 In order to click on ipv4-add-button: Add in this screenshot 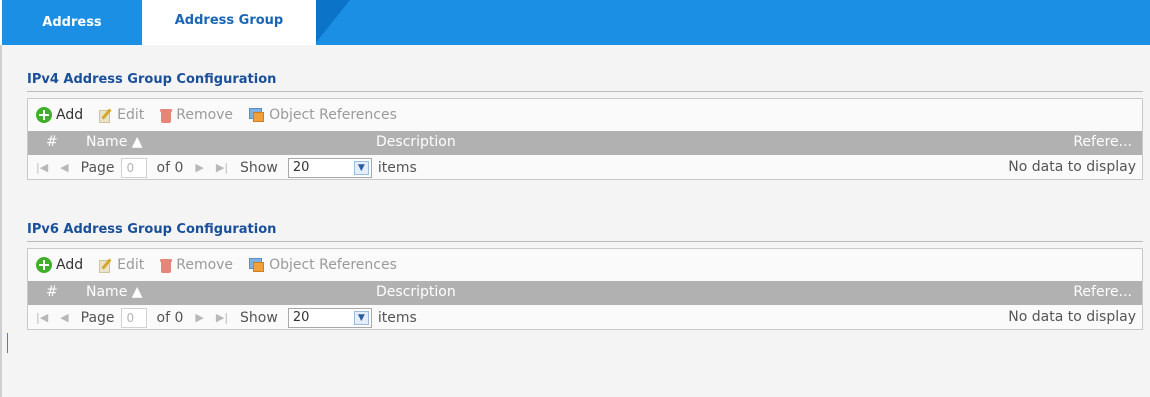, I will do `click(59, 115)`.